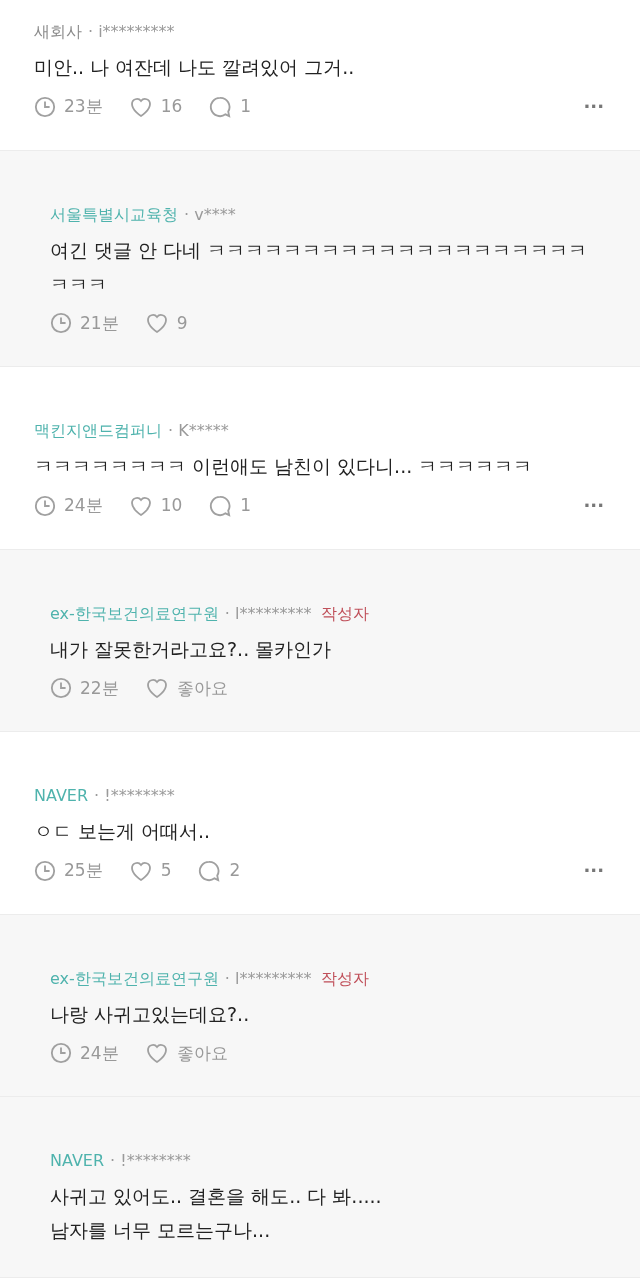 The height and width of the screenshot is (1280, 640). Describe the element at coordinates (182, 323) in the screenshot. I see `like-count: 9` at that location.